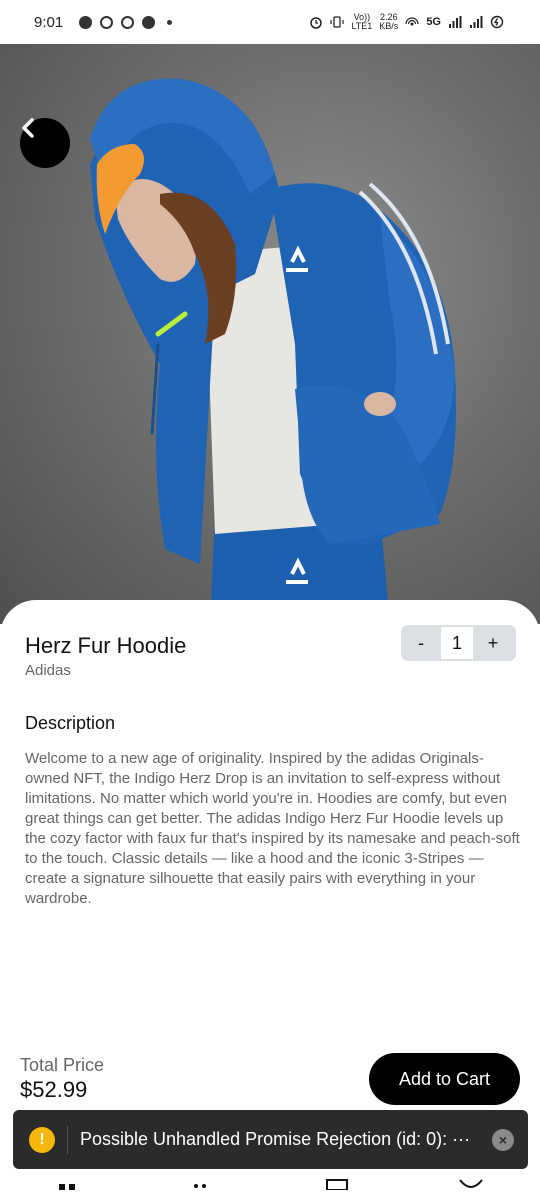  What do you see at coordinates (67, 1180) in the screenshot?
I see `home-icon` at bounding box center [67, 1180].